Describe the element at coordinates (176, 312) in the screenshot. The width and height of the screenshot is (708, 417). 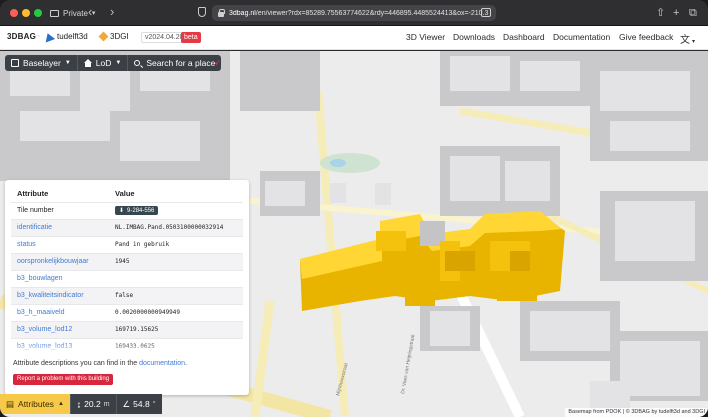
I see `attr-value: 0.0020000000949949` at that location.